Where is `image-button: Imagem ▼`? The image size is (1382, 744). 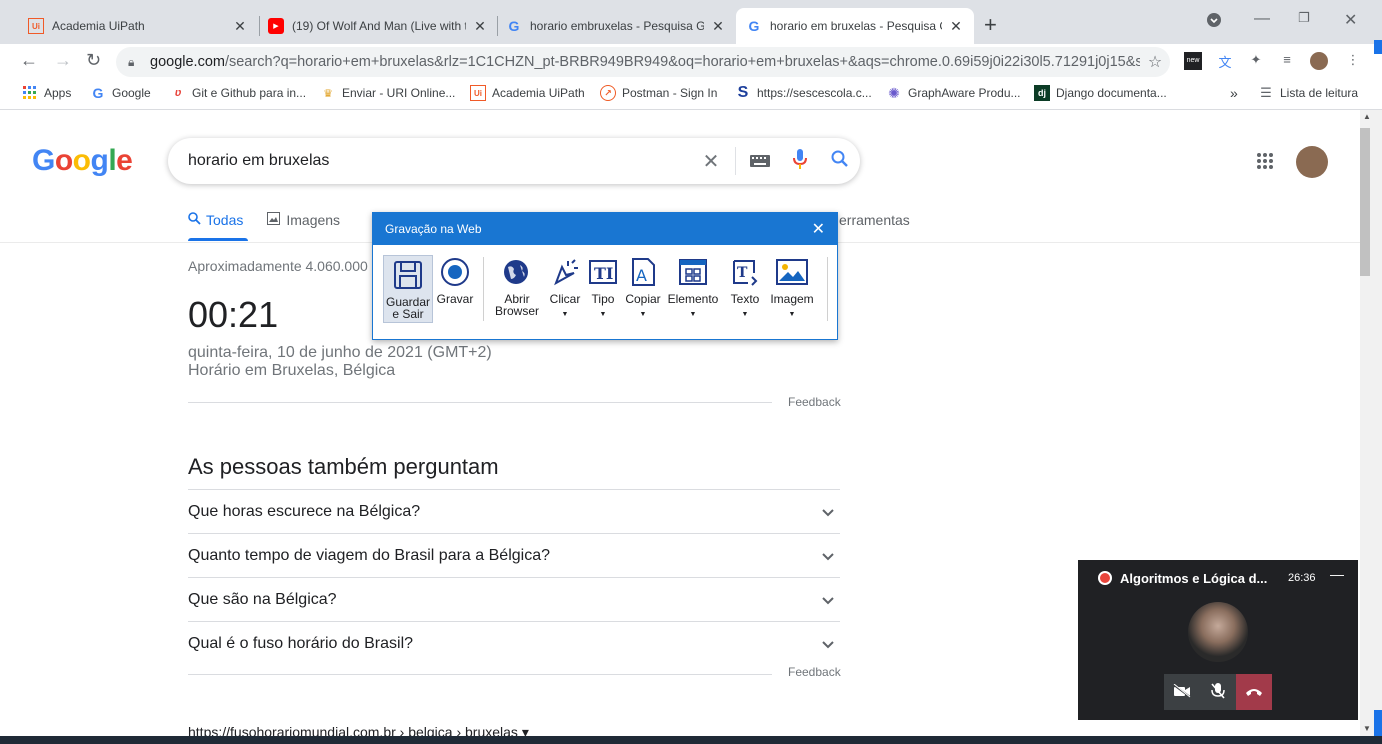
image-button: Imagem ▼ is located at coordinates (792, 288).